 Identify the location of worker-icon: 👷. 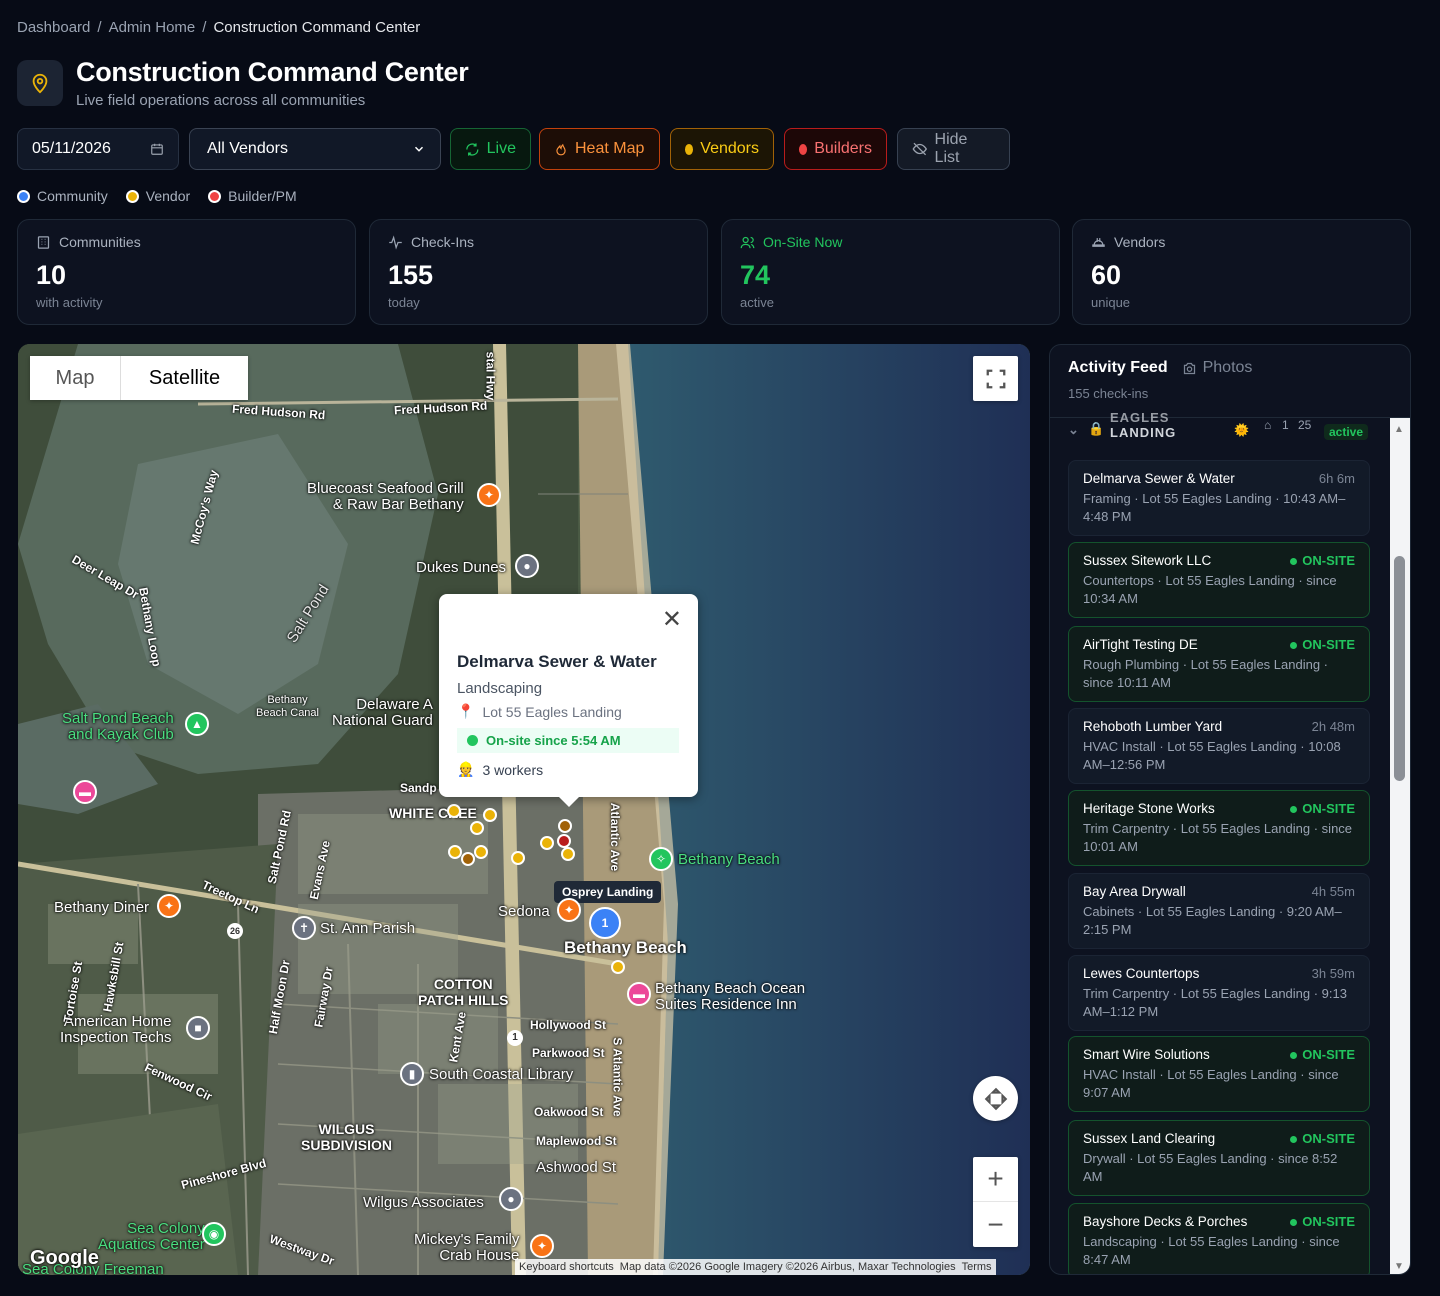
(466, 769).